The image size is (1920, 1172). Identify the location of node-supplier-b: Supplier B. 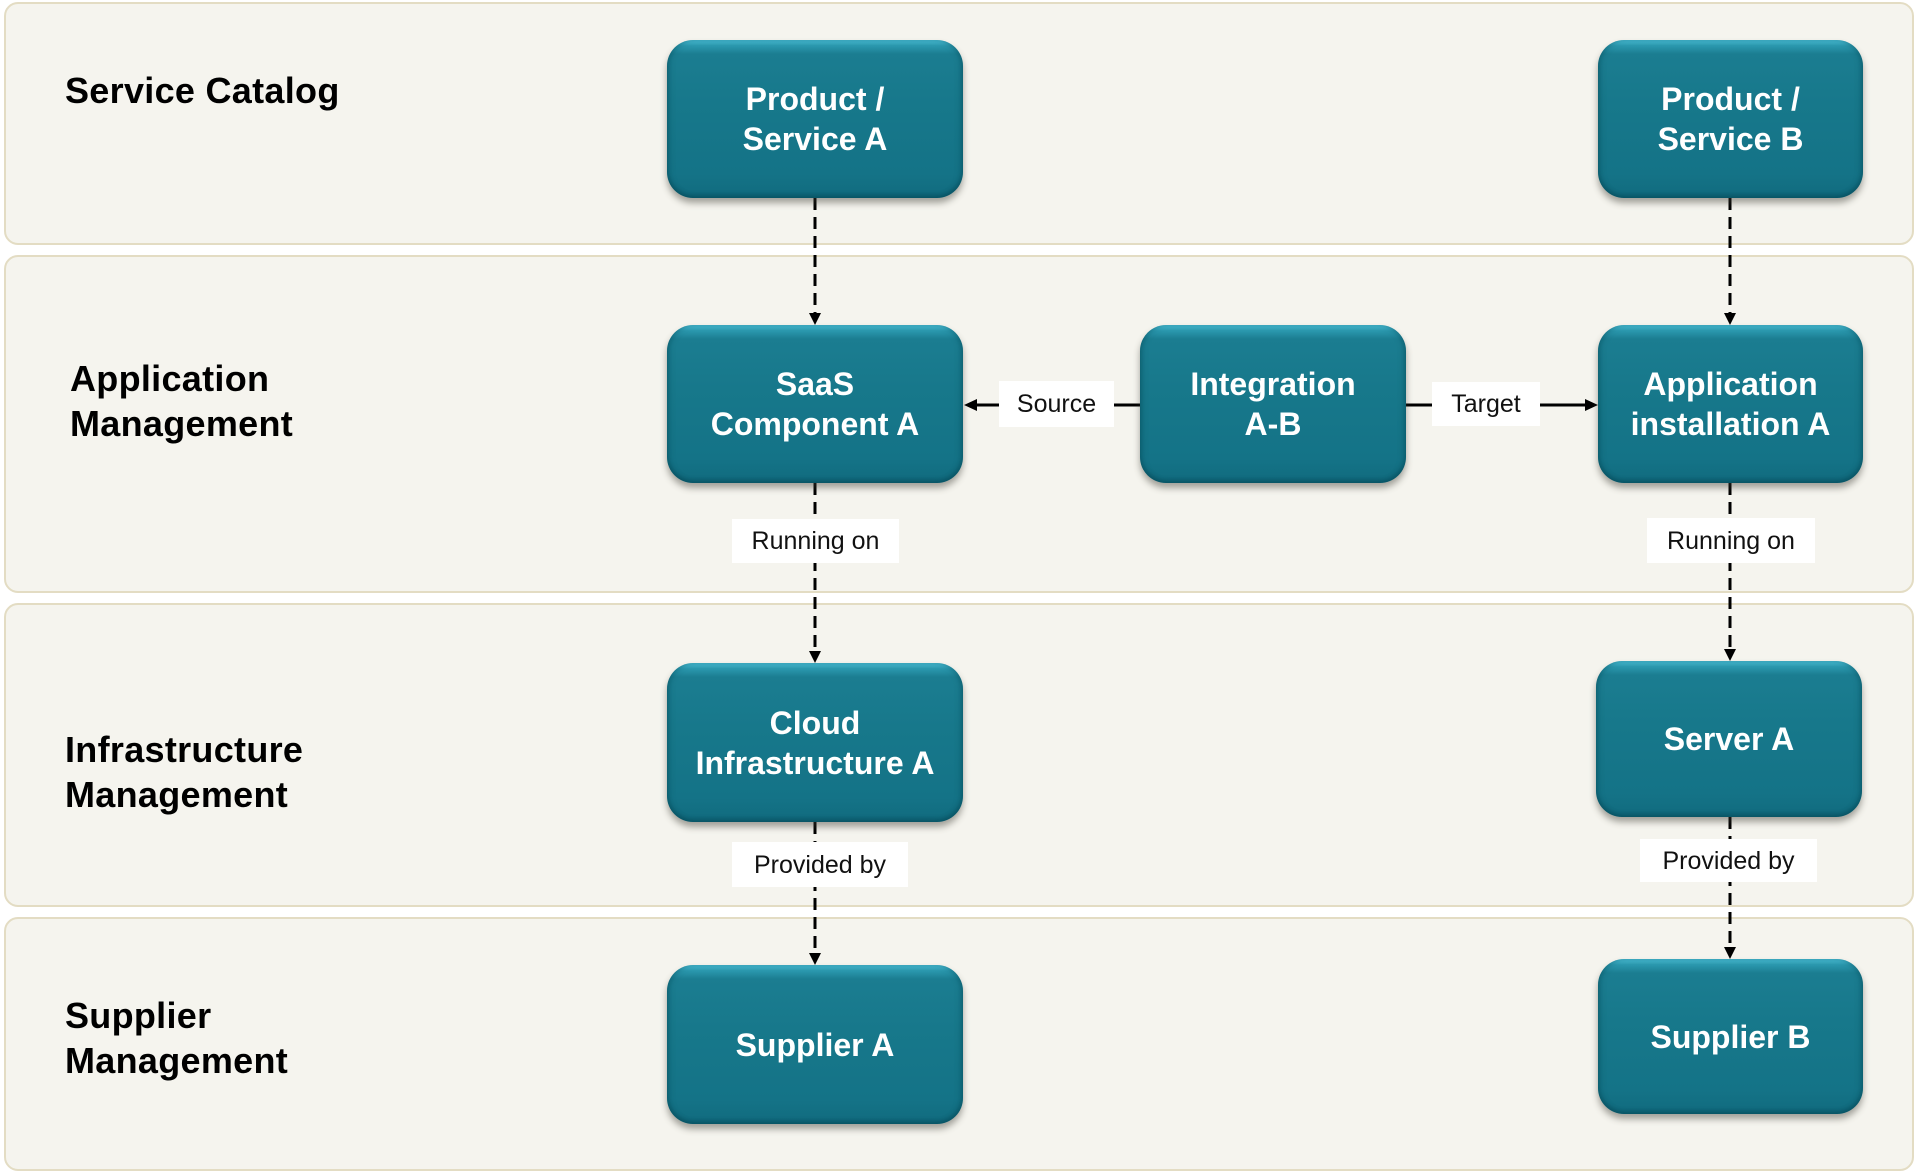
(1730, 1036).